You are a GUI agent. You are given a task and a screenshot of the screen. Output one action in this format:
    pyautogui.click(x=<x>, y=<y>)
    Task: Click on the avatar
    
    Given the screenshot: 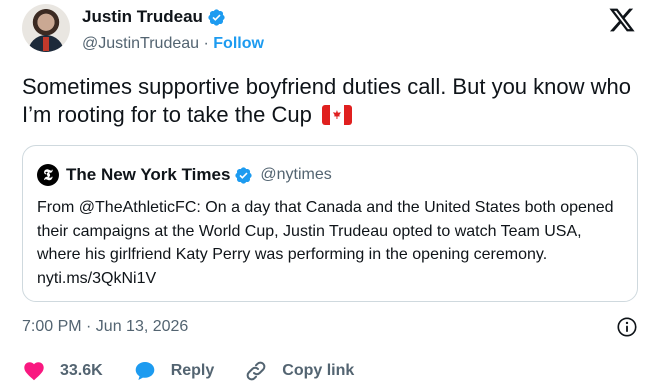 What is the action you would take?
    pyautogui.click(x=46, y=28)
    